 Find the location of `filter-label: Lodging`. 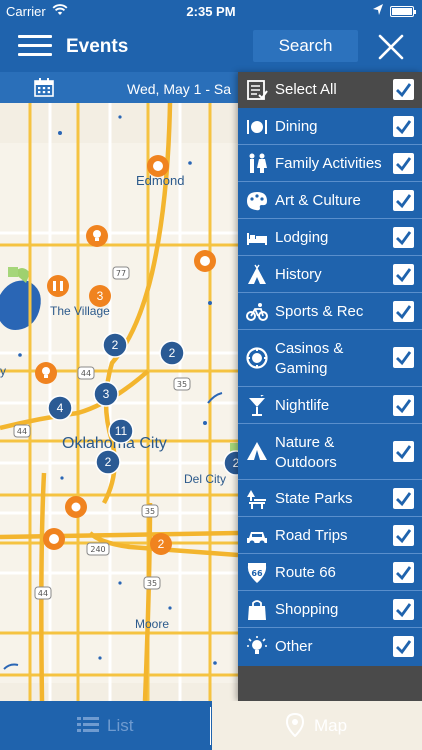

filter-label: Lodging is located at coordinates (302, 237).